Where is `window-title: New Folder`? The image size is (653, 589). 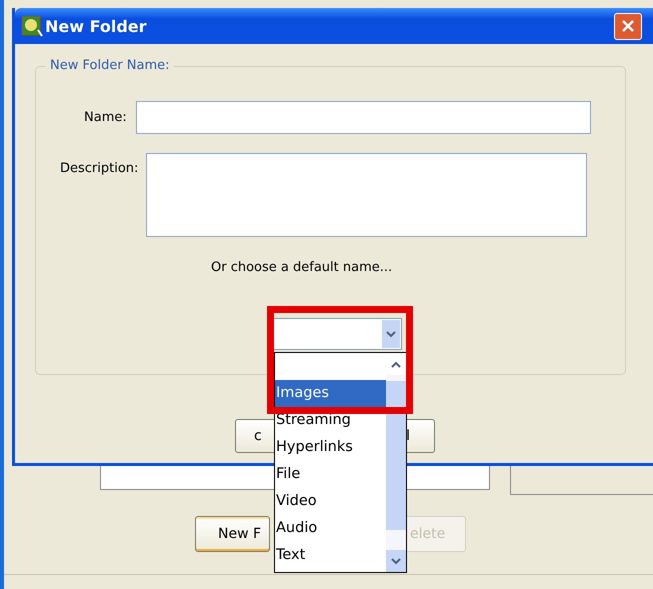 window-title: New Folder is located at coordinates (96, 26).